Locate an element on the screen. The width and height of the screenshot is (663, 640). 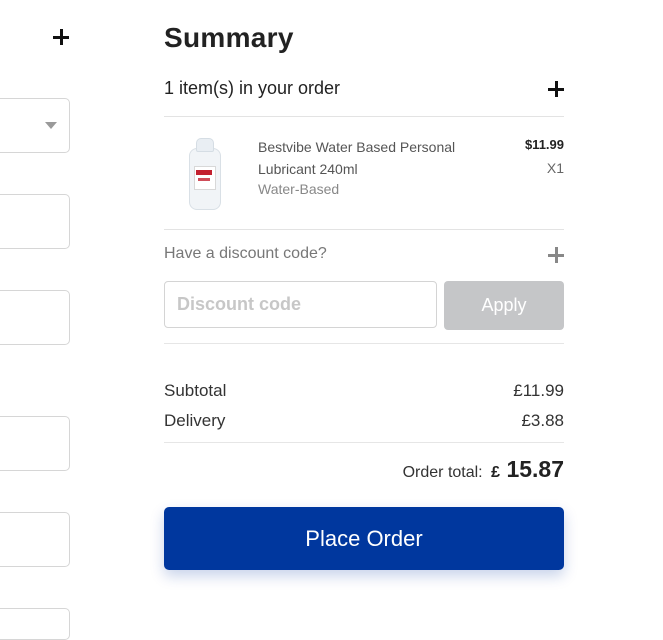
delivery-value: £3.88 is located at coordinates (542, 420).